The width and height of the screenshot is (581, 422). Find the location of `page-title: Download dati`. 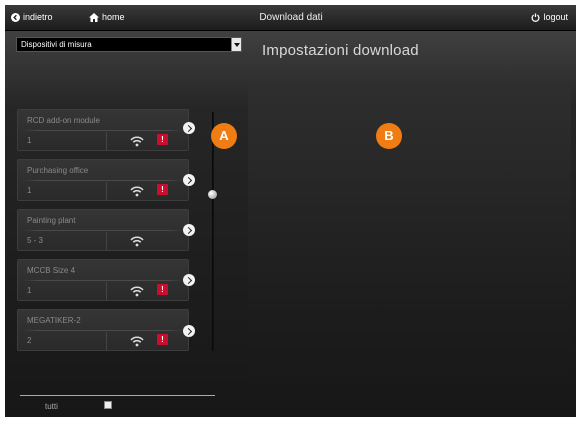

page-title: Download dati is located at coordinates (291, 17).